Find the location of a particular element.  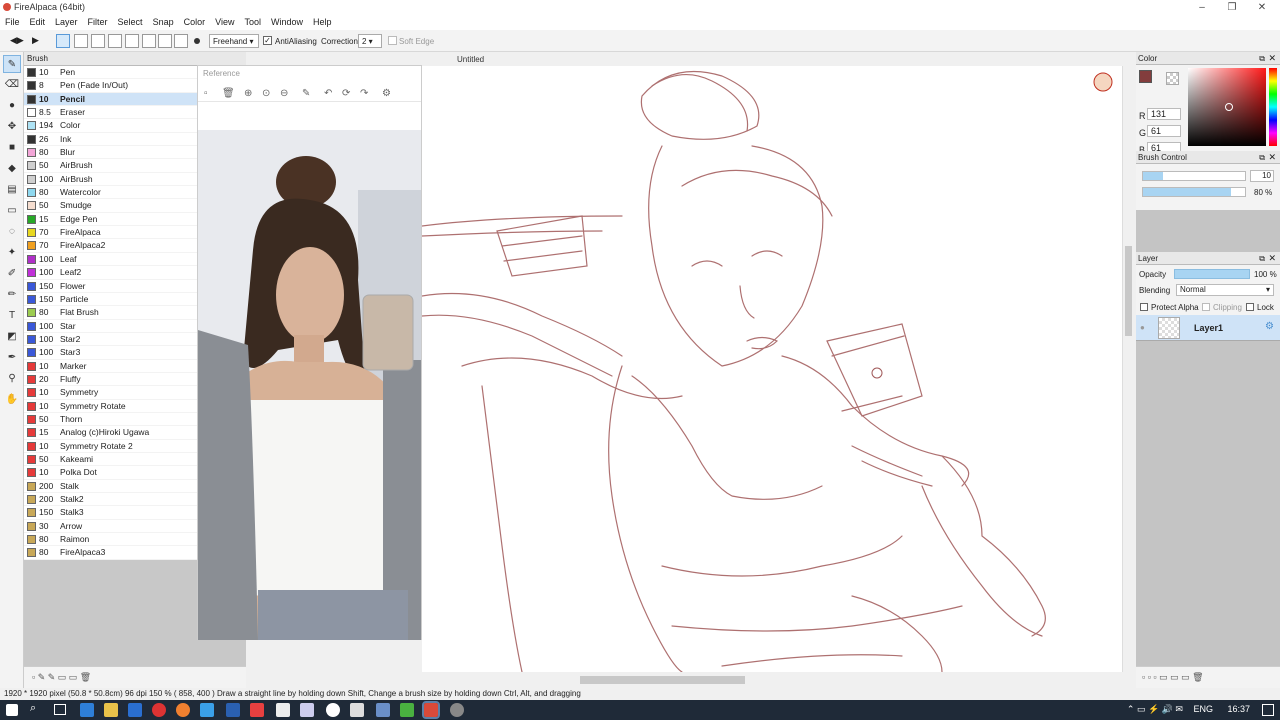

menu-select: Select is located at coordinates (130, 22).